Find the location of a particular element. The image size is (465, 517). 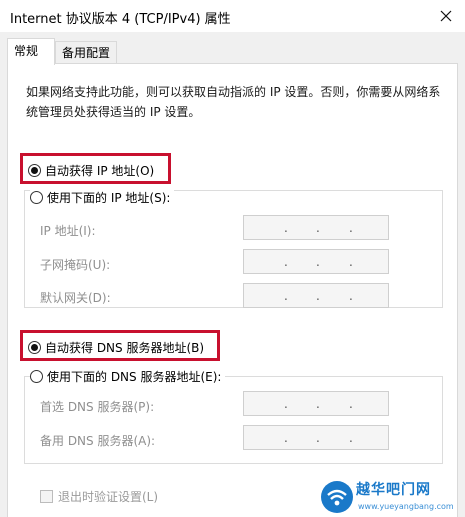

auto-dns-radio is located at coordinates (34, 347).